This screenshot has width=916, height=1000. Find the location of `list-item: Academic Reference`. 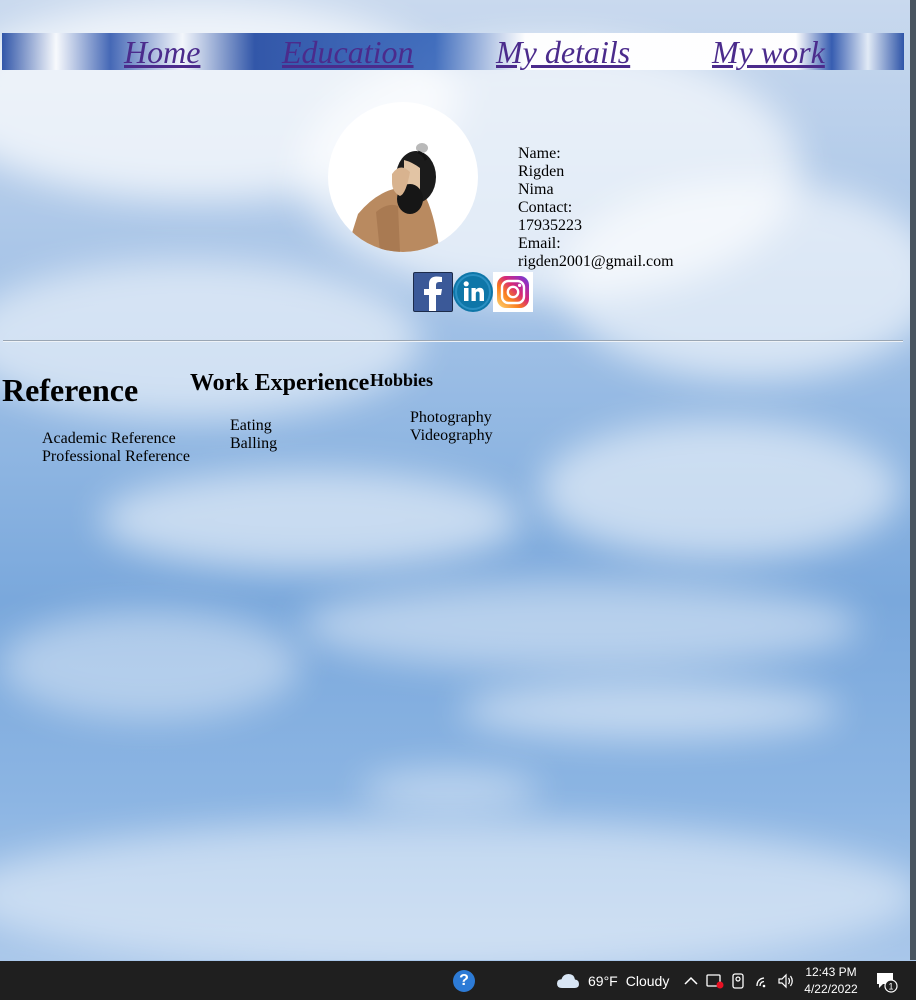

list-item: Academic Reference is located at coordinates (109, 438).